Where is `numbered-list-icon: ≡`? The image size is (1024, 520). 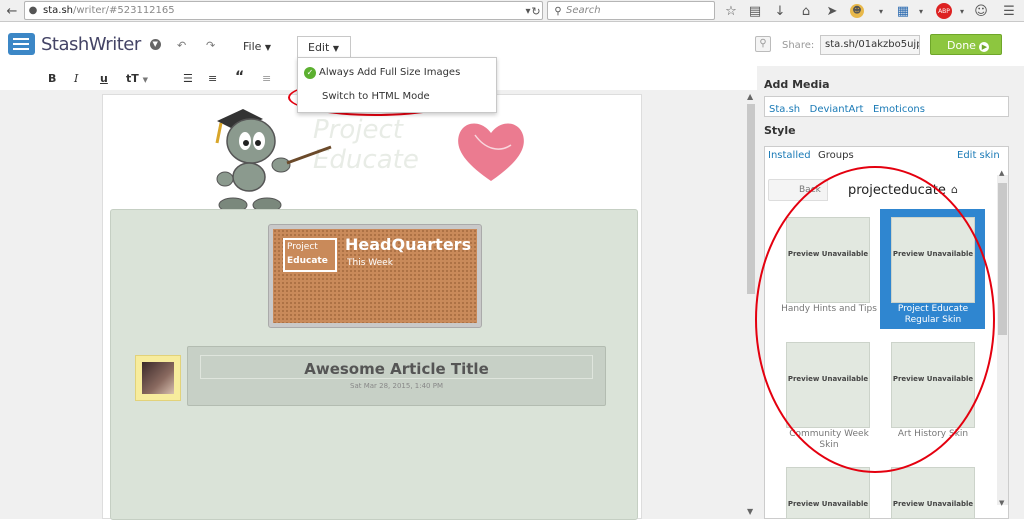 numbered-list-icon: ≡ is located at coordinates (212, 78).